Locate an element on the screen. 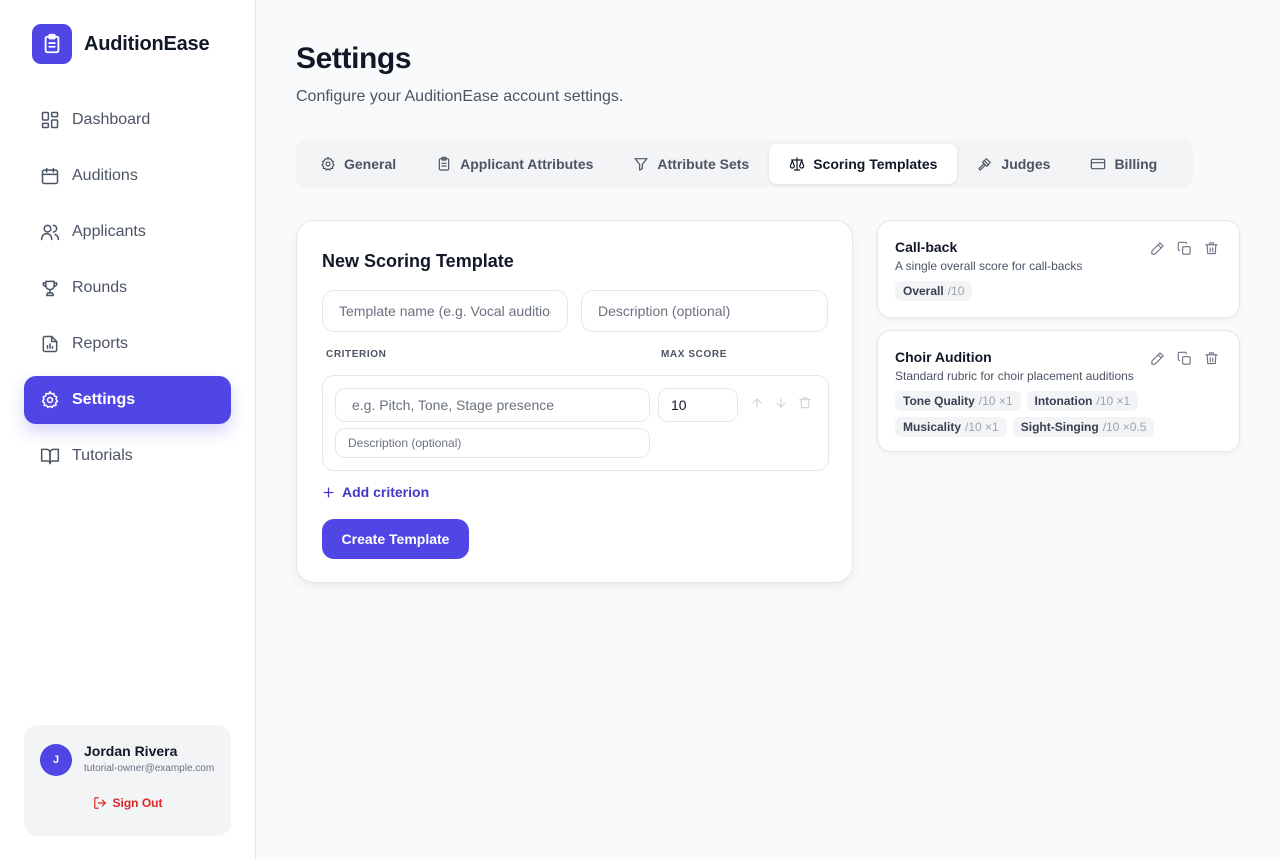  criterion-column-header: CRITERION is located at coordinates (356, 354).